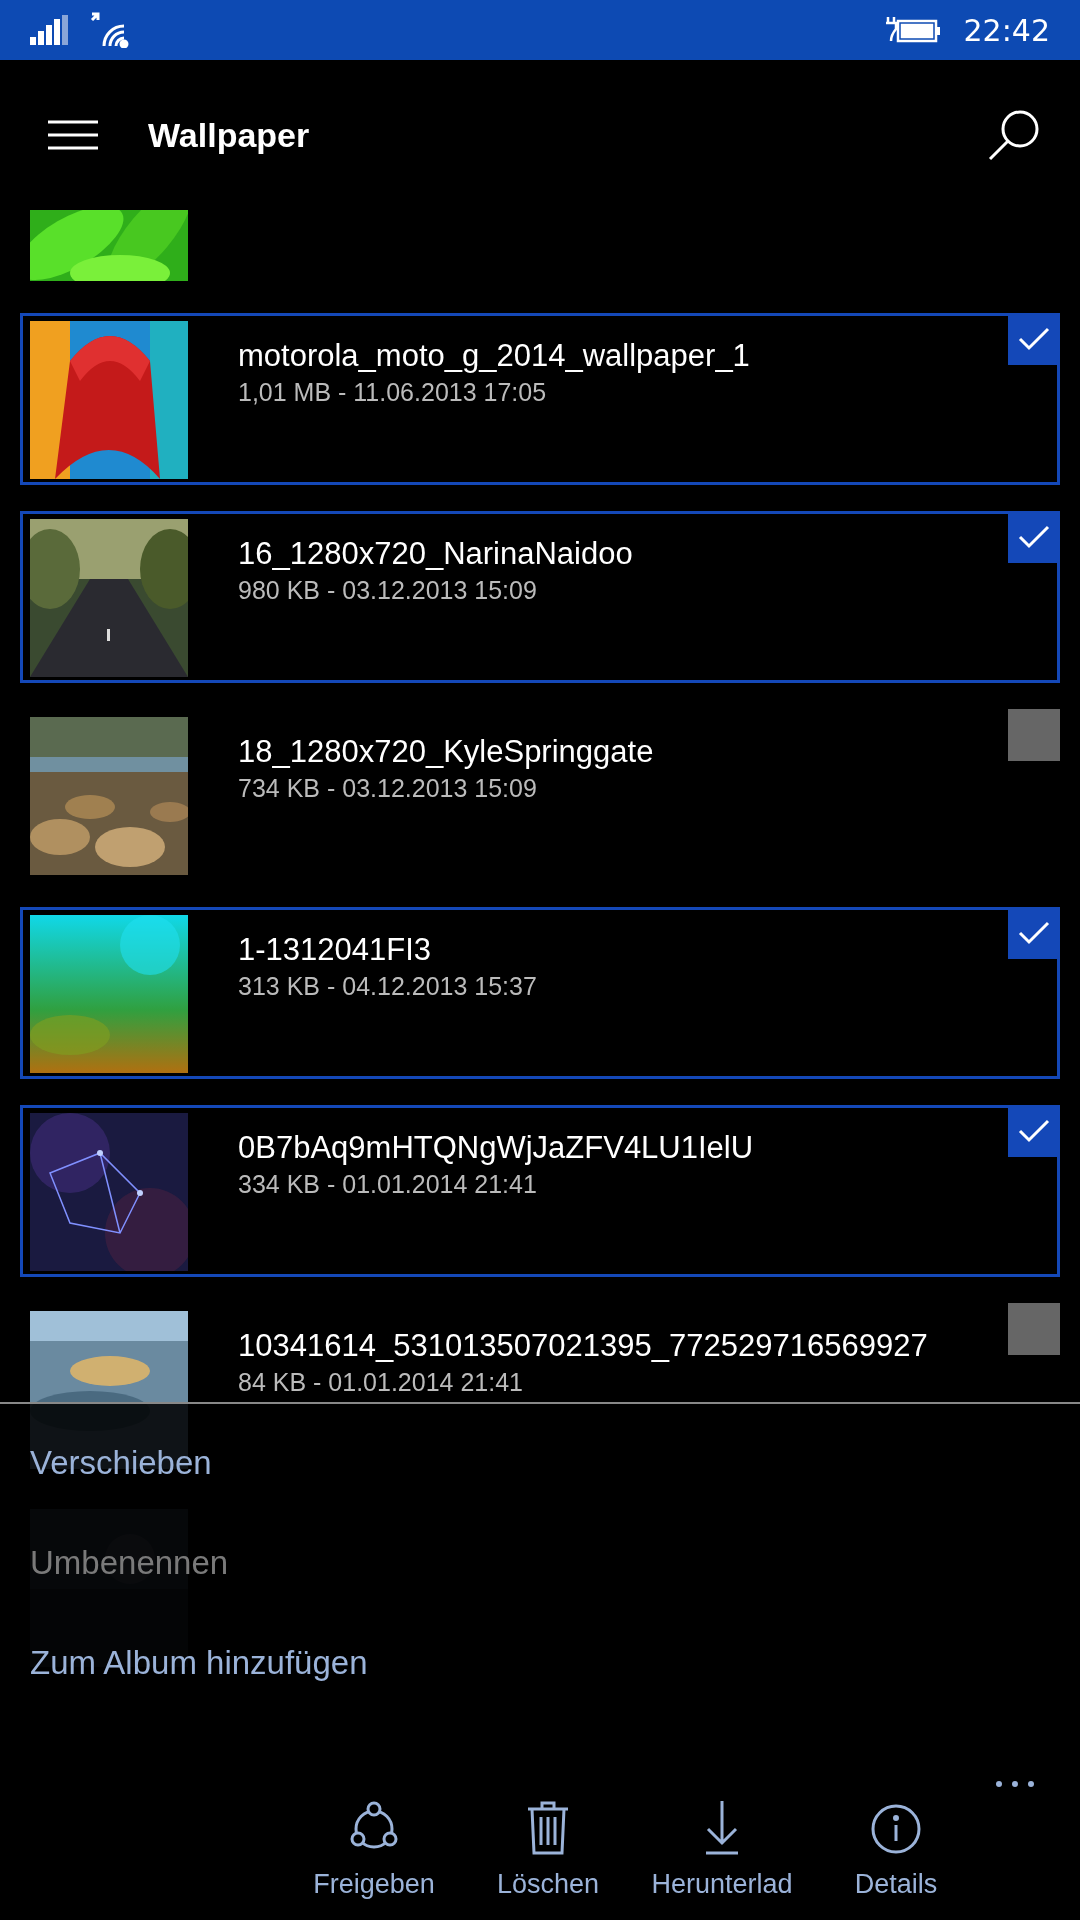 The height and width of the screenshot is (1920, 1080). Describe the element at coordinates (548, 1827) in the screenshot. I see `trash-icon` at that location.